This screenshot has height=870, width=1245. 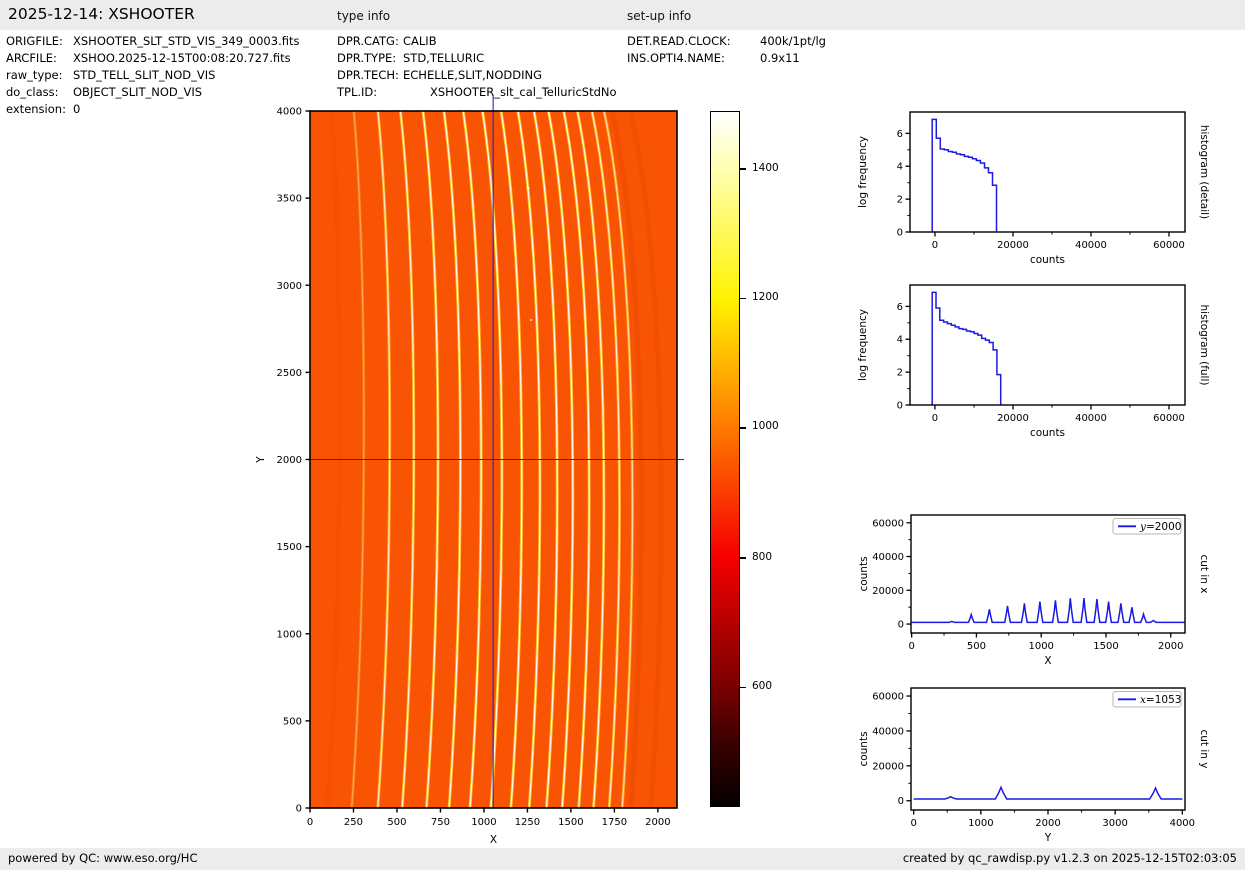 I want to click on meta-value: XSHOO.2025-12-15T00:08:20.727.fits, so click(x=182, y=58).